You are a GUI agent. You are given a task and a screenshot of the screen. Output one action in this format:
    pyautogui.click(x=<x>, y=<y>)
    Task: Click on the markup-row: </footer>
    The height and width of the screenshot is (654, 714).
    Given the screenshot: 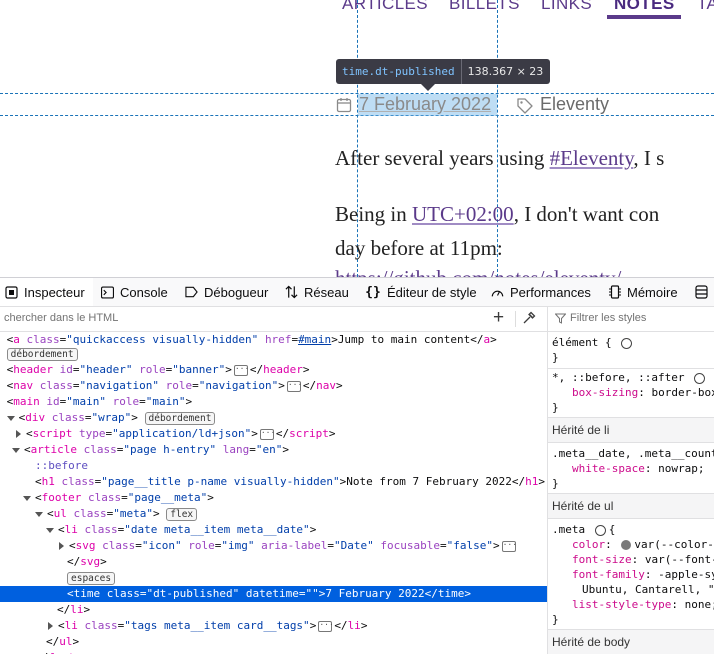 What is the action you would take?
    pyautogui.click(x=273, y=652)
    